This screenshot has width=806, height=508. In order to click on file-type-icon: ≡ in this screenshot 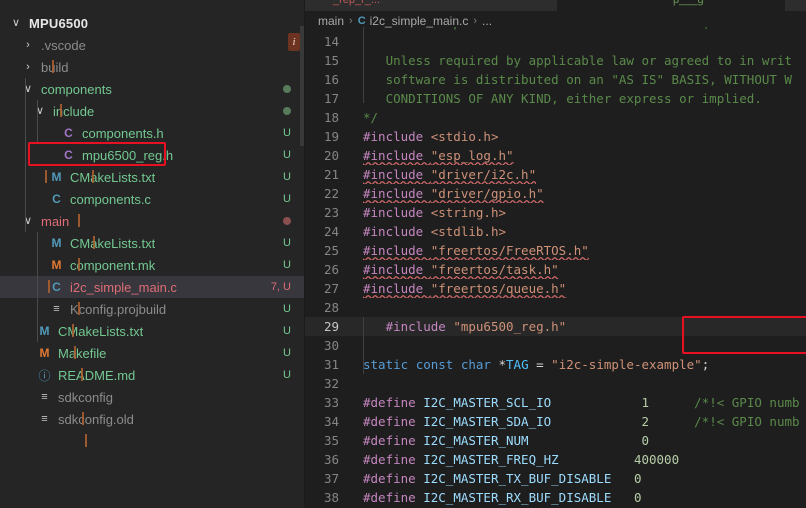, I will do `click(44, 419)`.